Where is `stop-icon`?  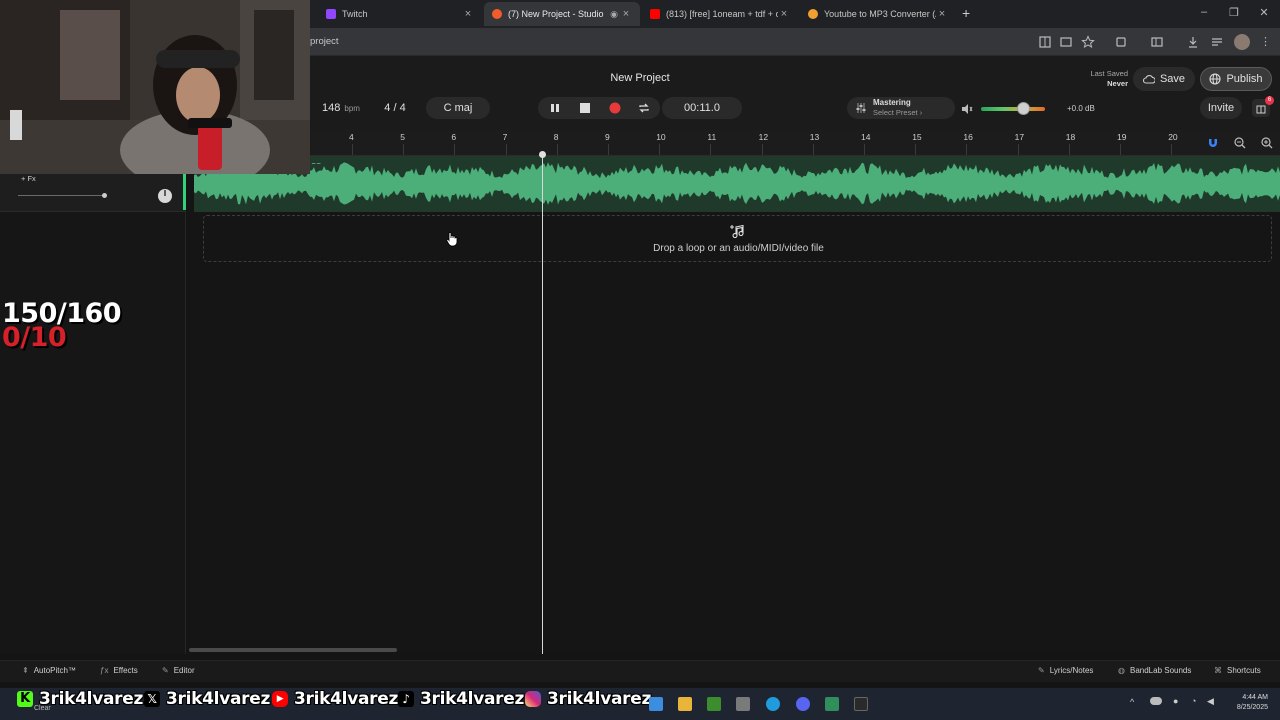
stop-icon is located at coordinates (585, 108).